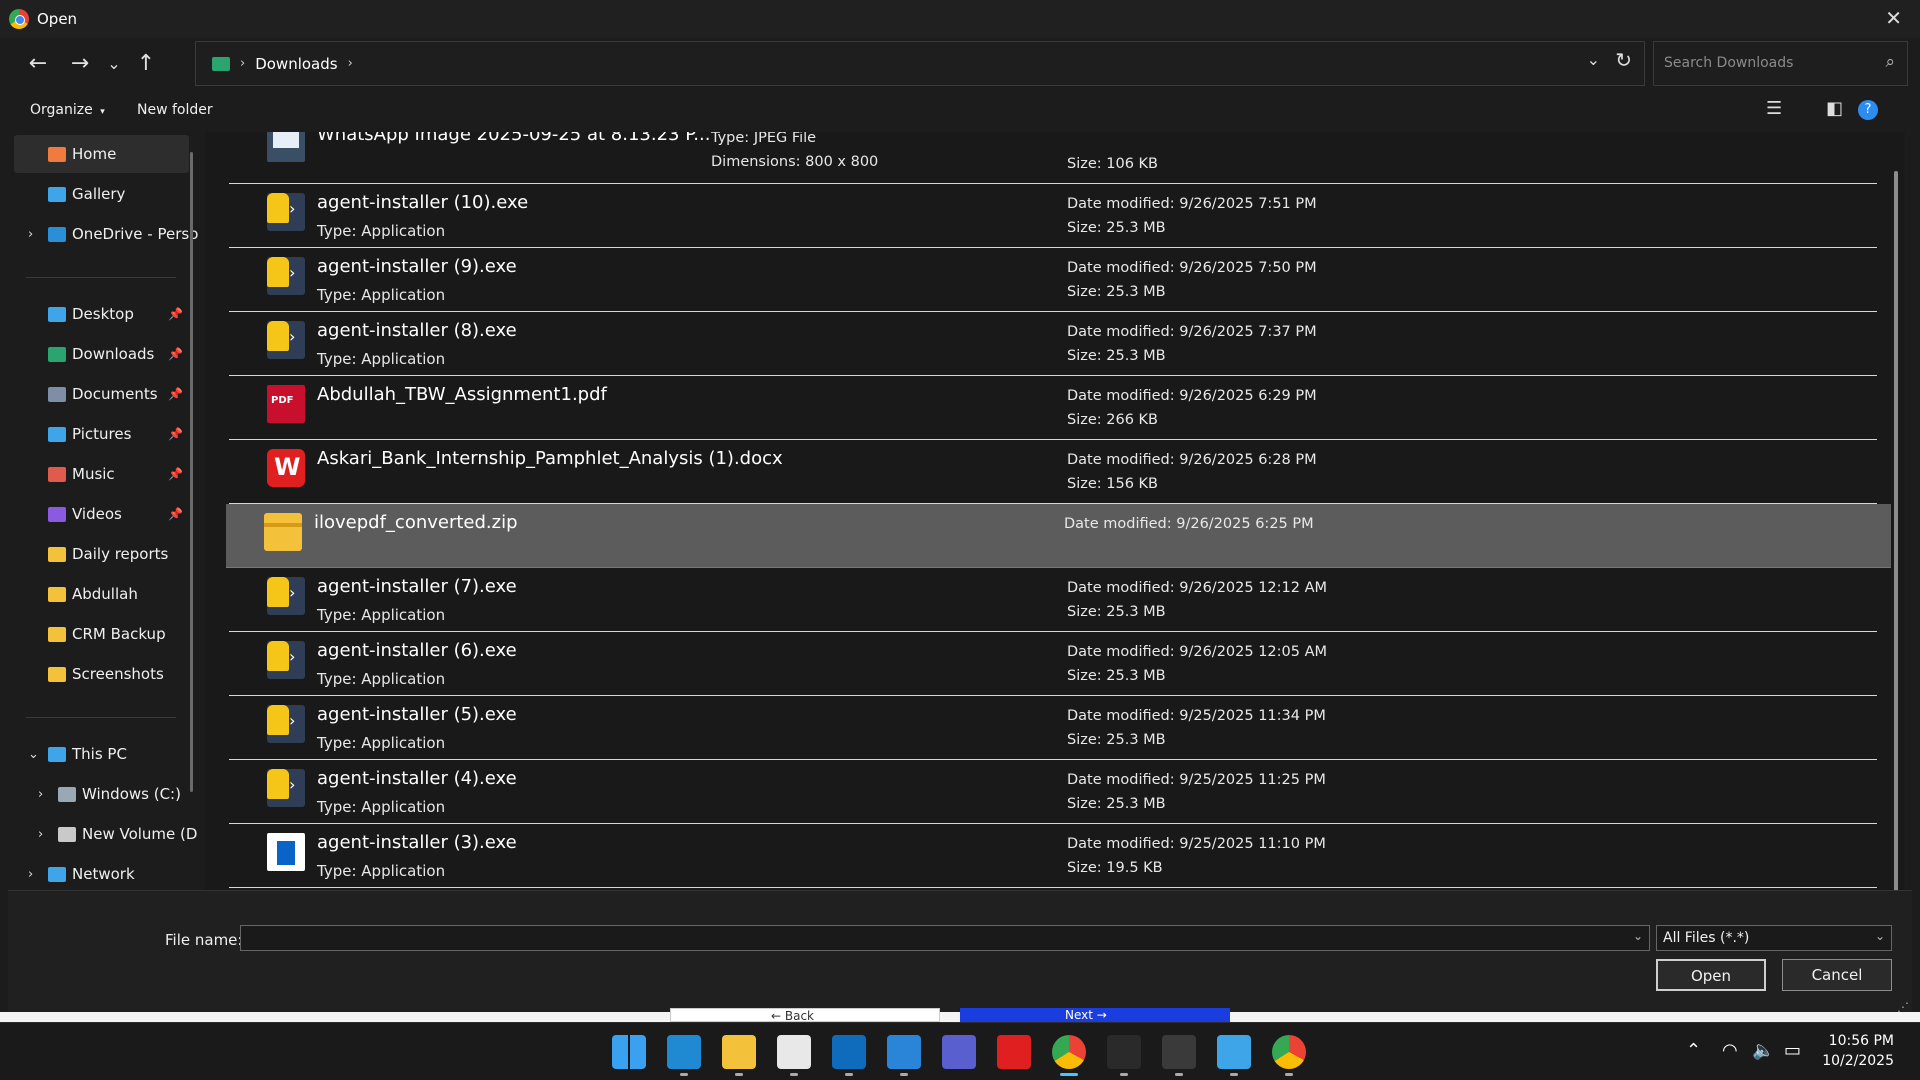  What do you see at coordinates (1774, 938) in the screenshot?
I see `file-type-select: All Files (*.*) ⌄` at bounding box center [1774, 938].